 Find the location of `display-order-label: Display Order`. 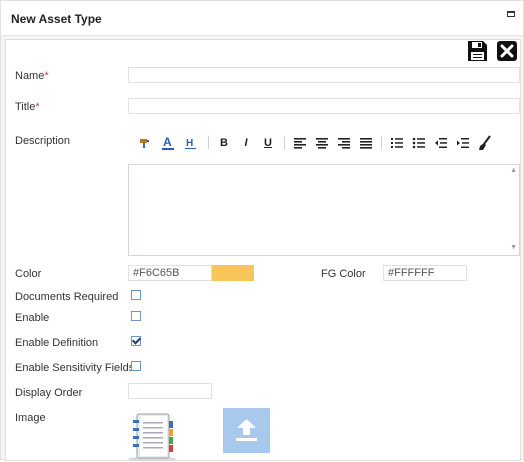

display-order-label: Display Order is located at coordinates (49, 393).